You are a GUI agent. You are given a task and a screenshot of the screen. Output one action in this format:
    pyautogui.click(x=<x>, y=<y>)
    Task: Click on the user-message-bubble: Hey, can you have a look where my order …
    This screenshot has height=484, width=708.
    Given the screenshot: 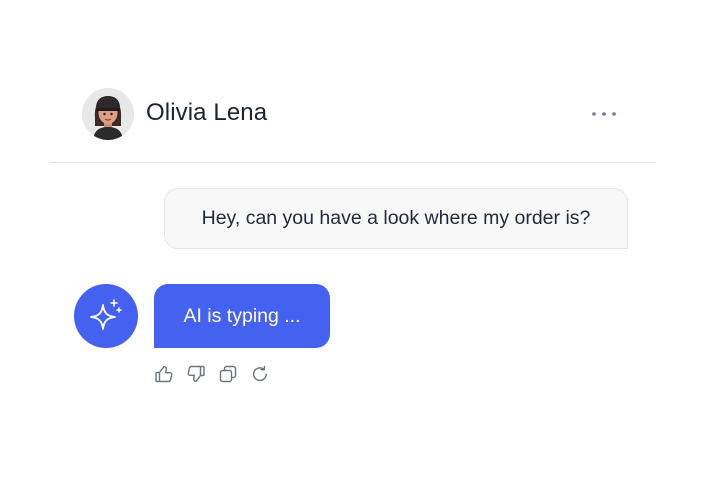 What is the action you would take?
    pyautogui.click(x=396, y=218)
    